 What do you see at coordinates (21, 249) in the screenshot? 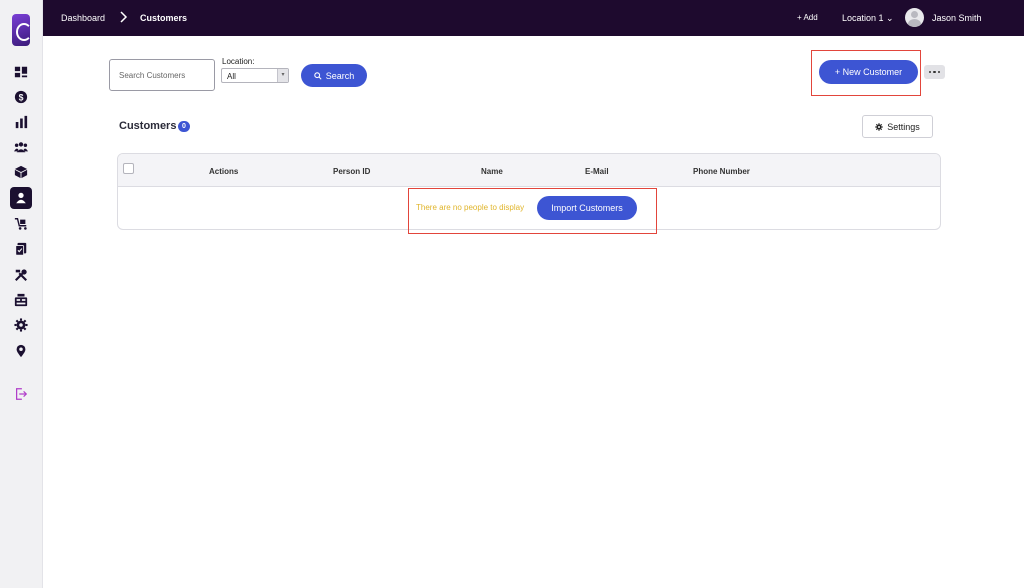
I see `clipboard-icon` at bounding box center [21, 249].